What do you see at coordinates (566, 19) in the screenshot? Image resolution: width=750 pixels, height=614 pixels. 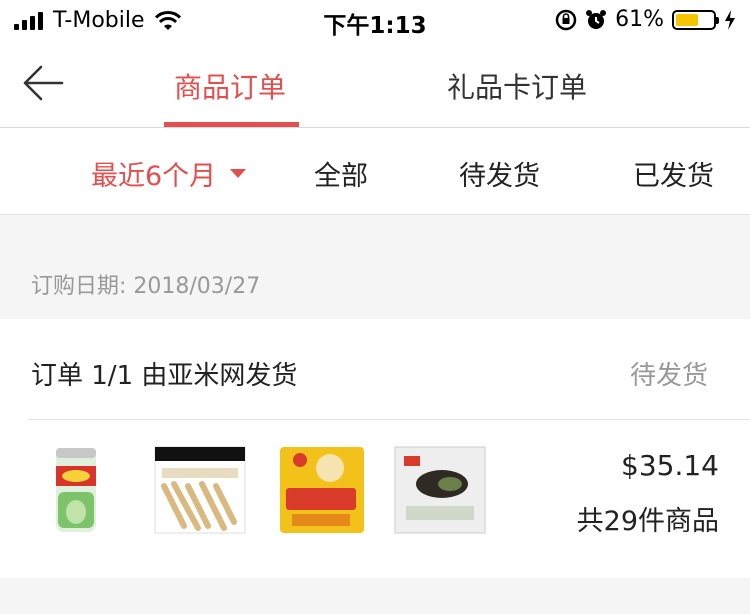 I see `rotation-lock-icon` at bounding box center [566, 19].